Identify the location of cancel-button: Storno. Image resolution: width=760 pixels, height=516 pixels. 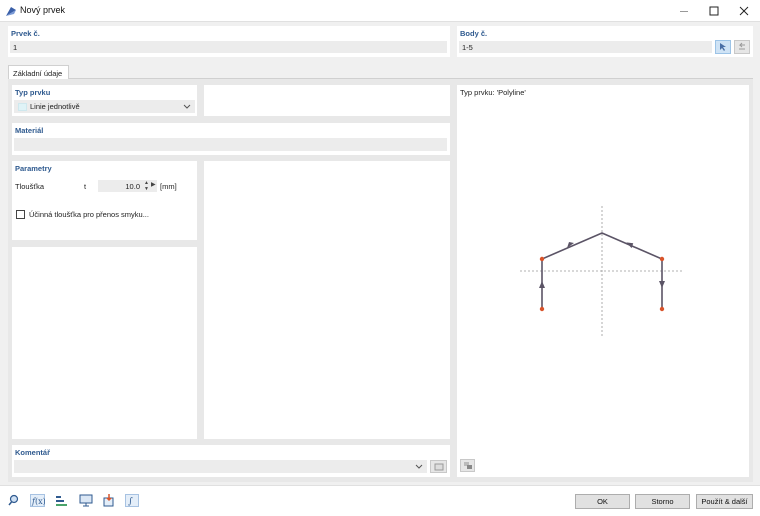
(662, 501).